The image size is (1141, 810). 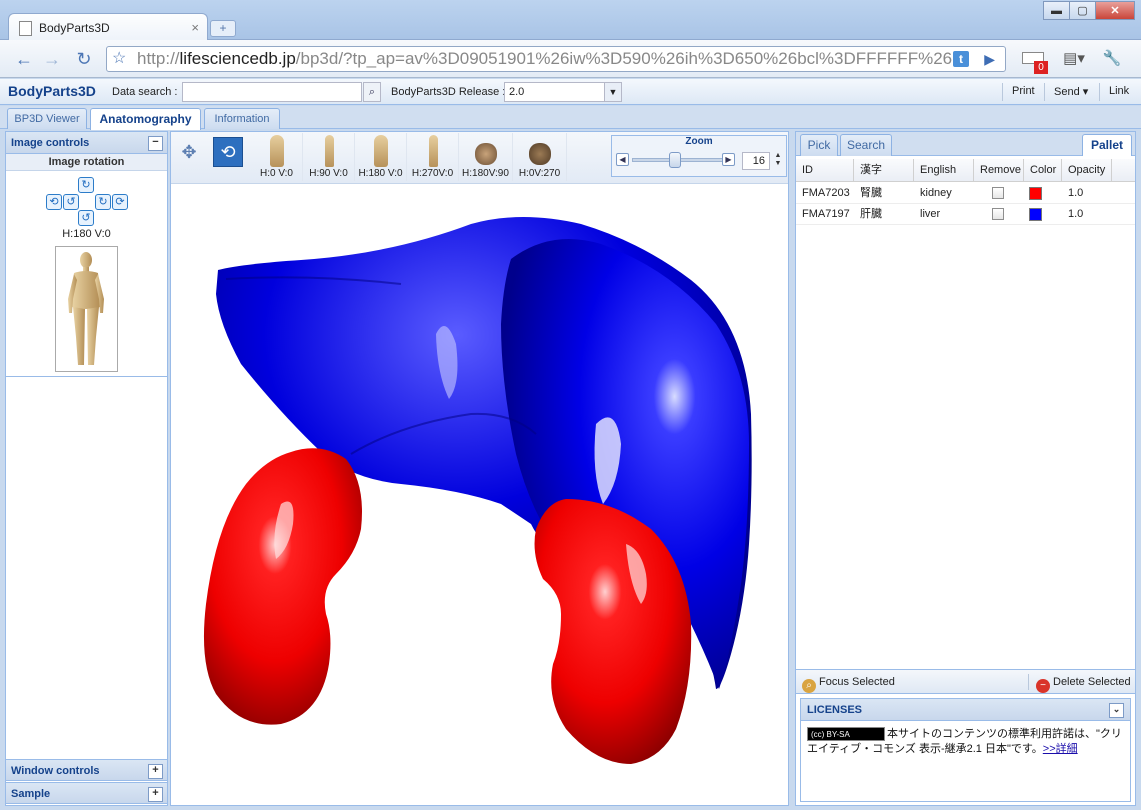 I want to click on preset-label: H:180 V:0, so click(x=380, y=173).